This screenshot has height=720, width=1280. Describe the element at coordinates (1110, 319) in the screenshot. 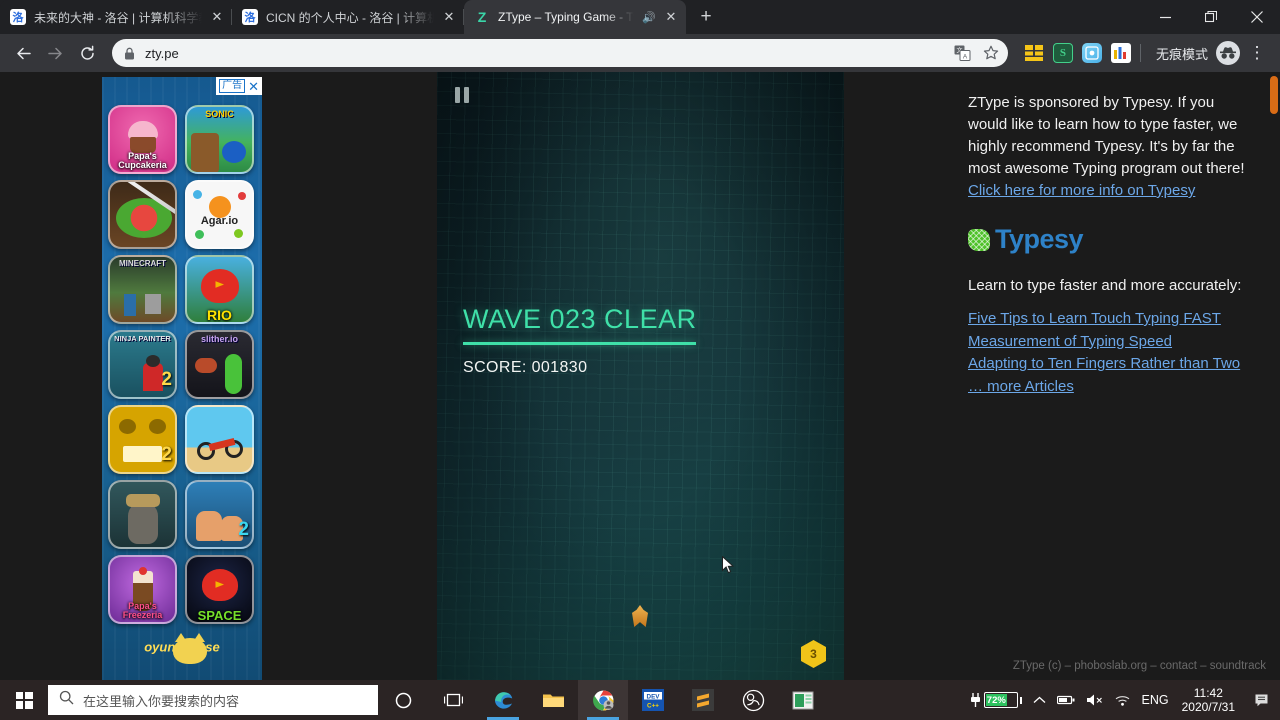

I see `article-link-1: Five Tips to Learn Touch Typing FAST` at that location.